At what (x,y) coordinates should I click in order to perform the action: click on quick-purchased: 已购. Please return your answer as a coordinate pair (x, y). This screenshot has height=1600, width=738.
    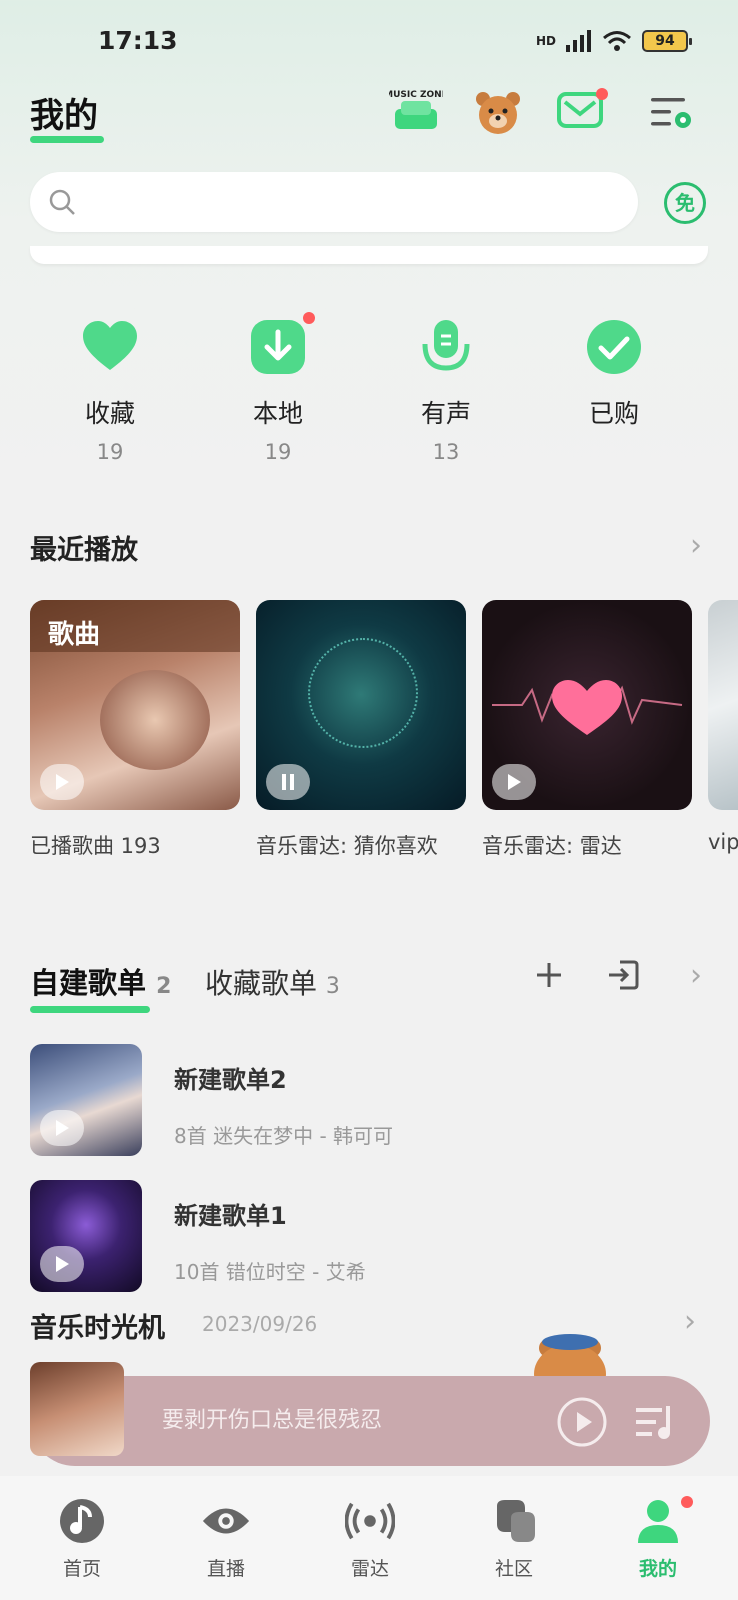
    Looking at the image, I should click on (614, 379).